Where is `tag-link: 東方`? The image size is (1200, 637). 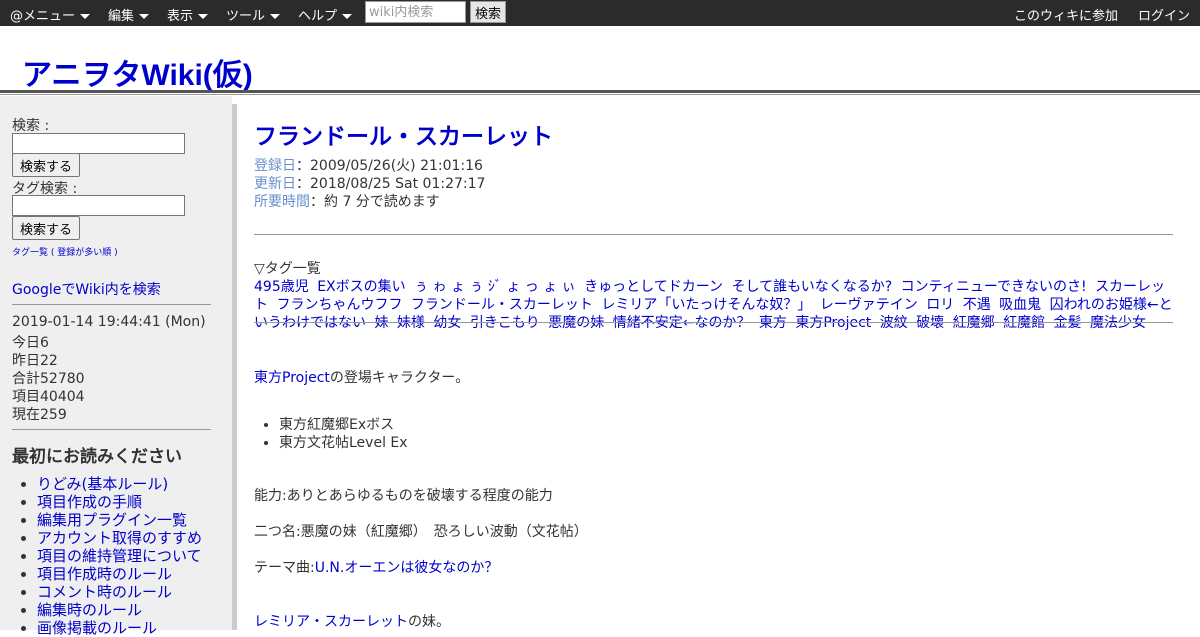
tag-link: 東方 is located at coordinates (773, 323).